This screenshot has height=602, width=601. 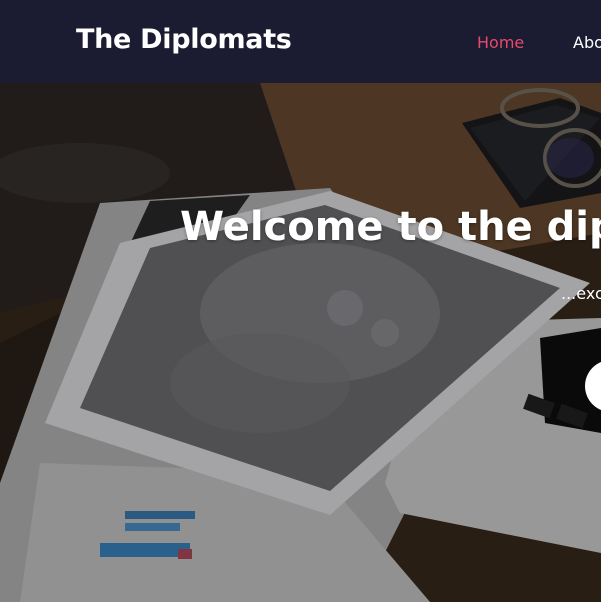 What do you see at coordinates (587, 42) in the screenshot?
I see `nav-link-about: Abo` at bounding box center [587, 42].